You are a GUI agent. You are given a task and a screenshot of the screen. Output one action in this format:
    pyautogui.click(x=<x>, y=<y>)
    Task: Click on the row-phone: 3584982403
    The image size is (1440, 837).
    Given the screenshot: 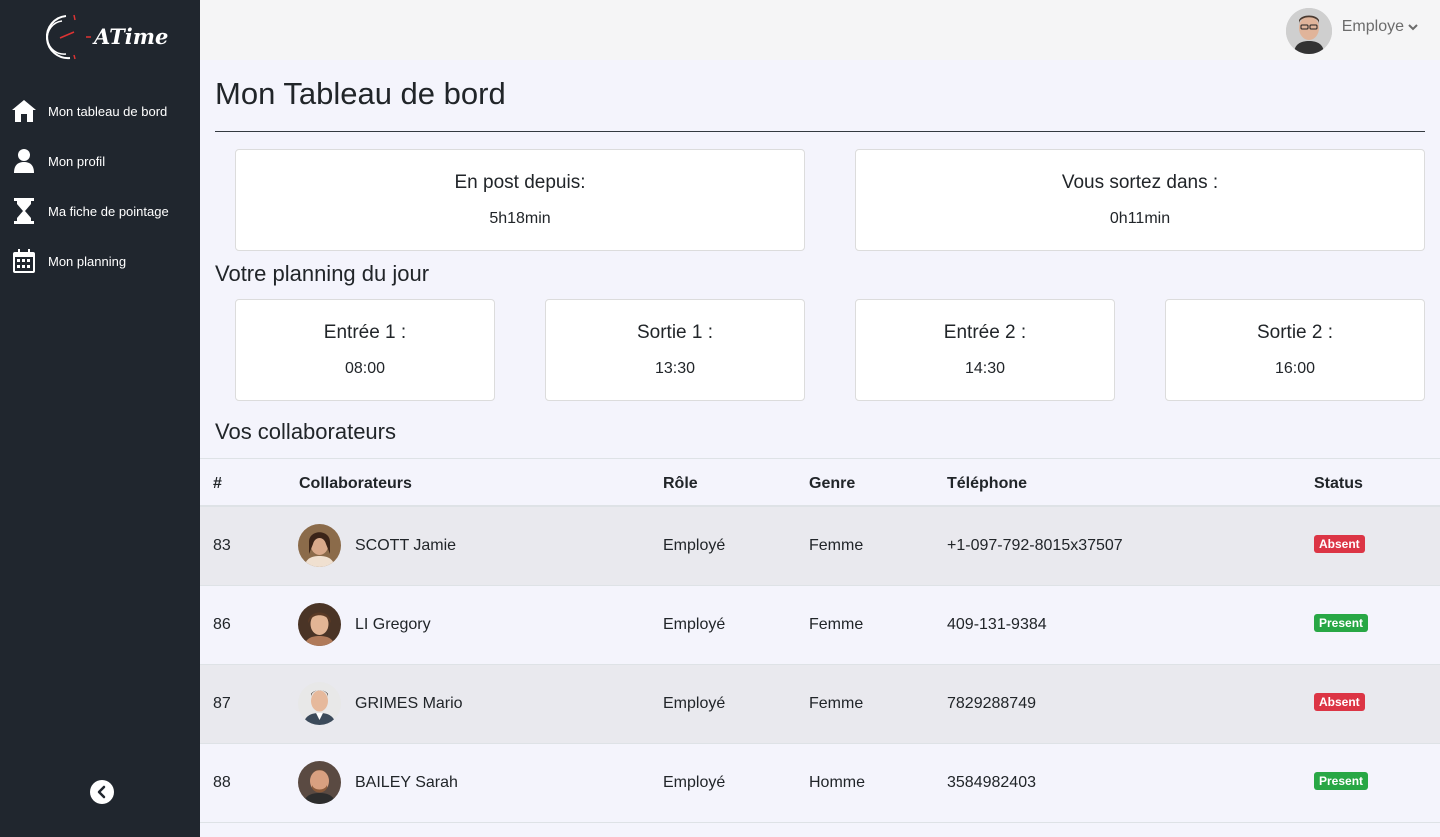 What is the action you would take?
    pyautogui.click(x=991, y=782)
    